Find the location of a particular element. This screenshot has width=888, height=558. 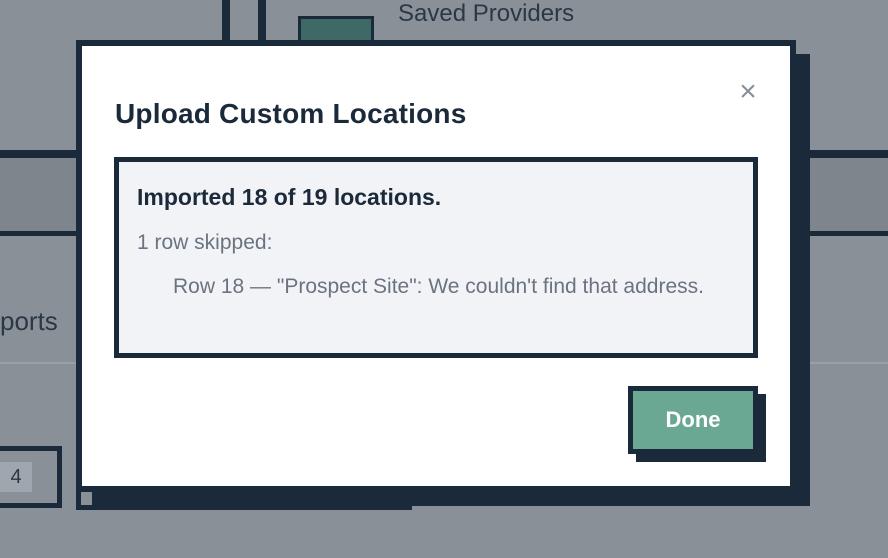

modal-title: Upload Custom Locations is located at coordinates (291, 113).